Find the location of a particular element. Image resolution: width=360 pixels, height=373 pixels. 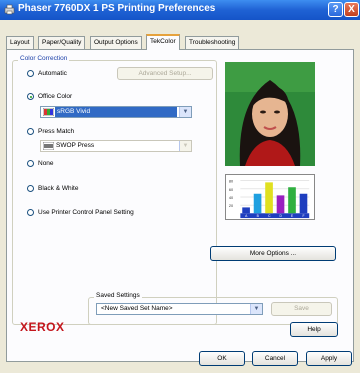

radio-black-white: Black & White is located at coordinates (52, 188).